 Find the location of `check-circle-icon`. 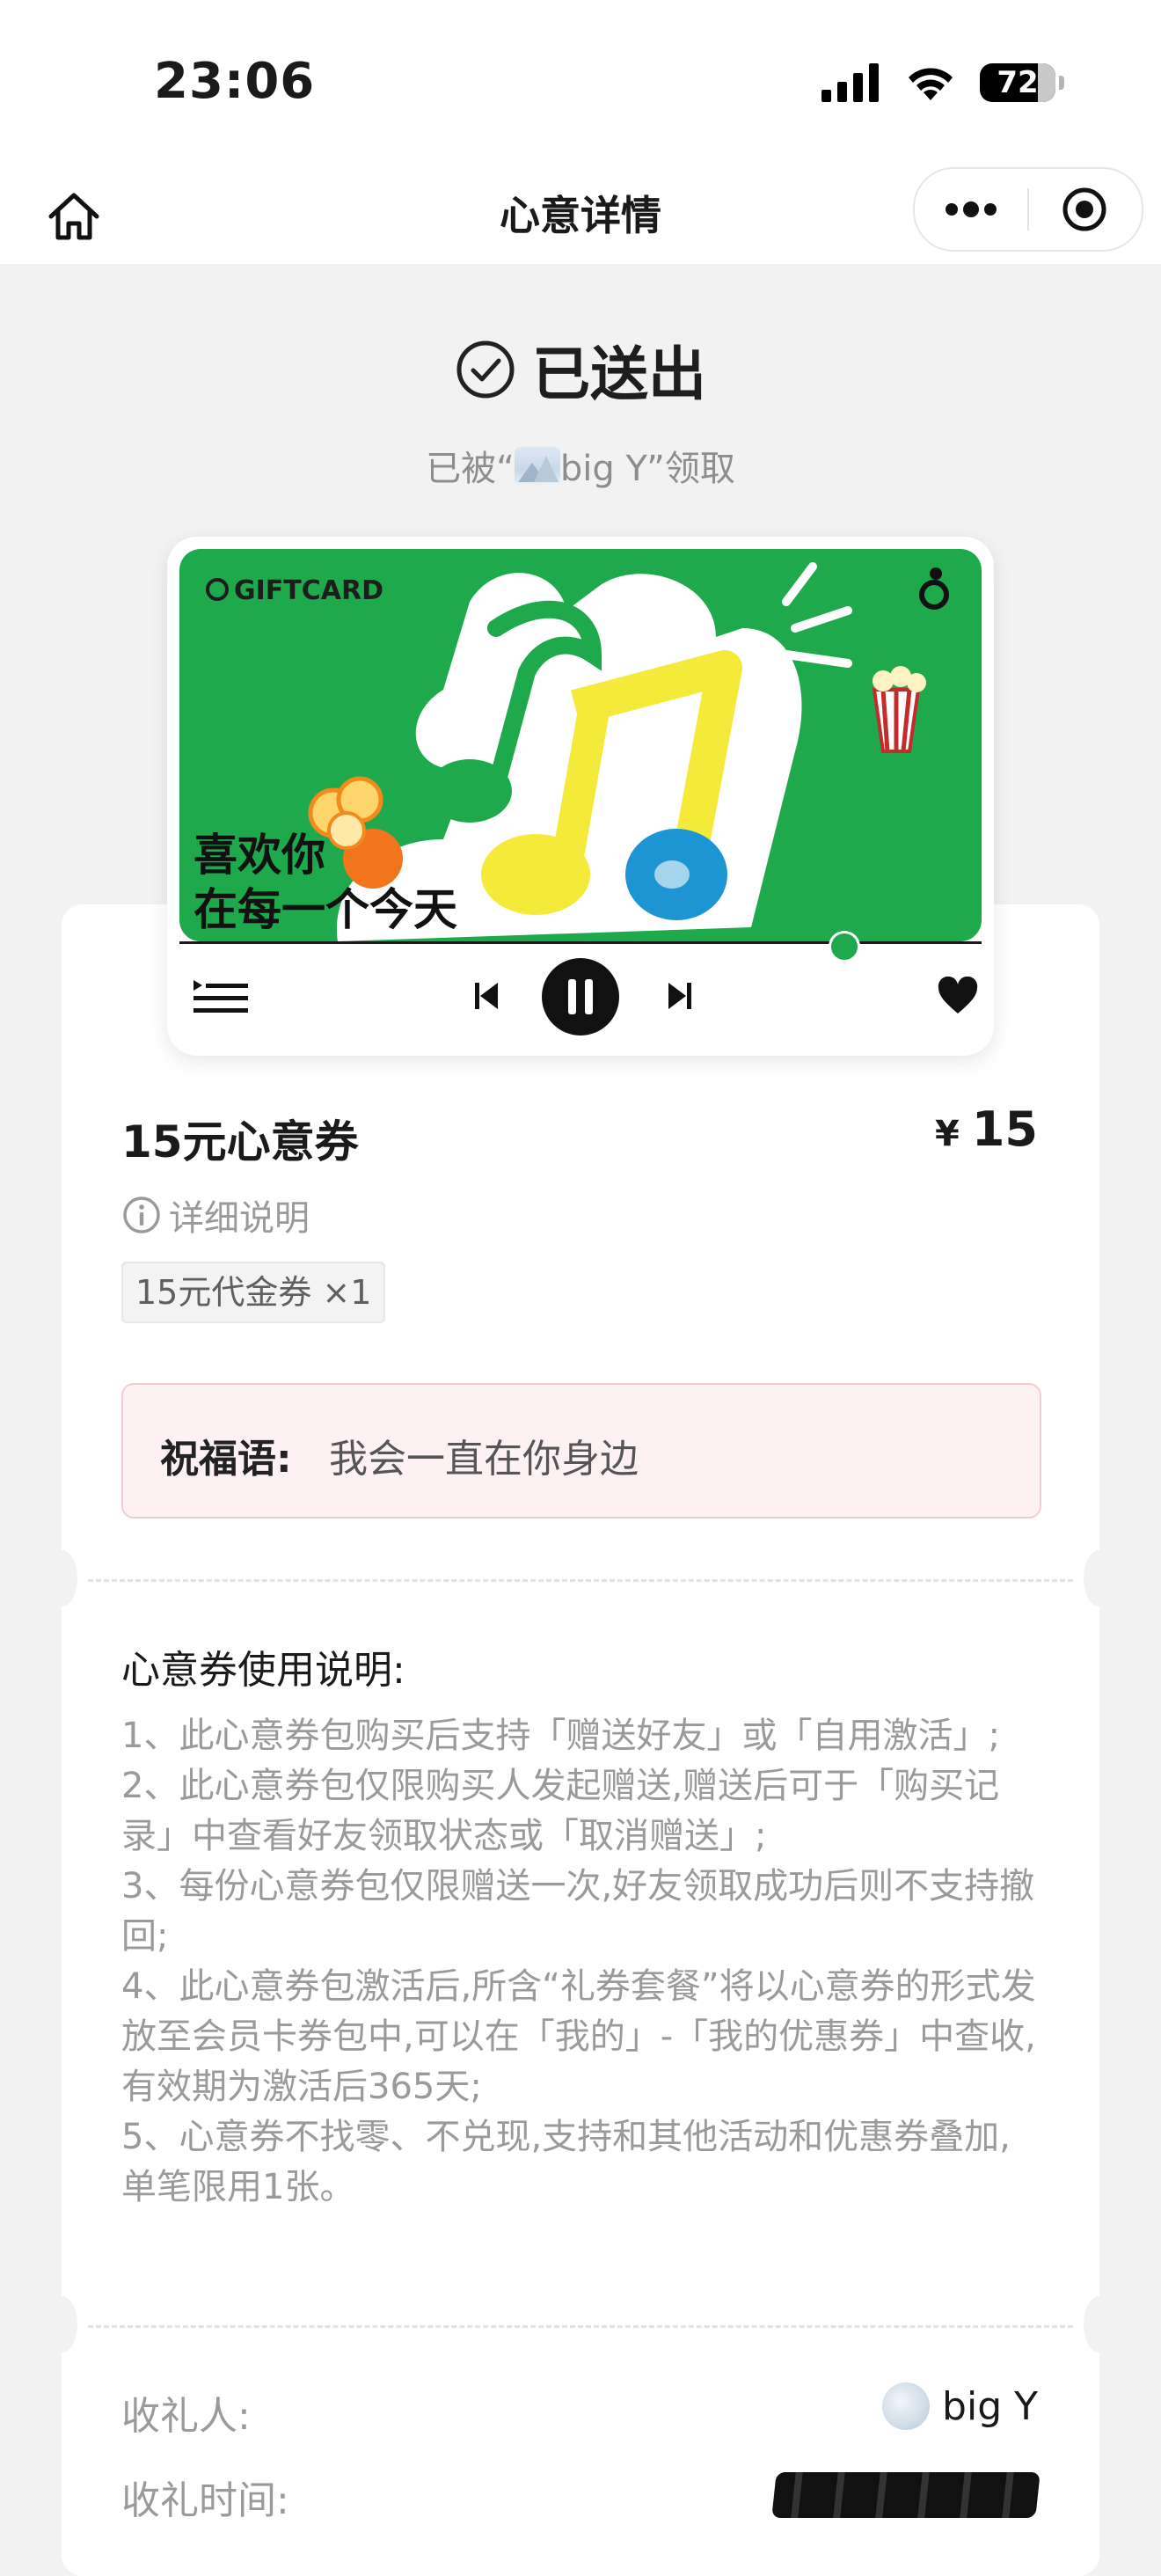

check-circle-icon is located at coordinates (485, 369).